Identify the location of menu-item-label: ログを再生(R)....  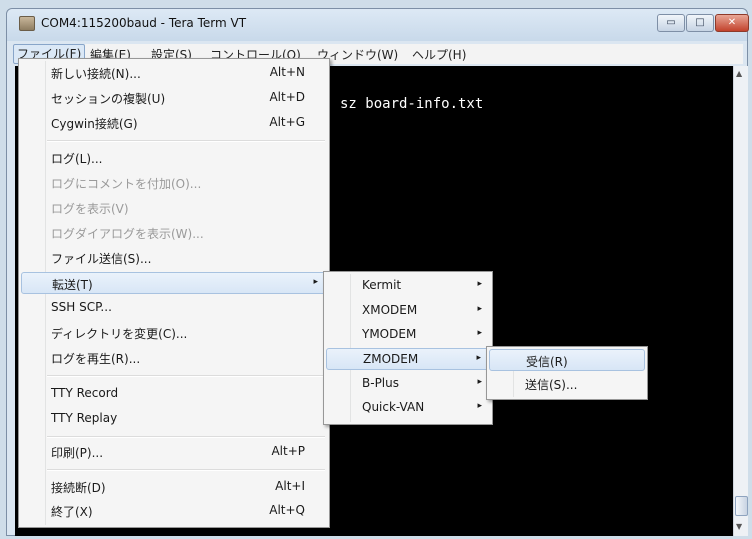
(96, 359).